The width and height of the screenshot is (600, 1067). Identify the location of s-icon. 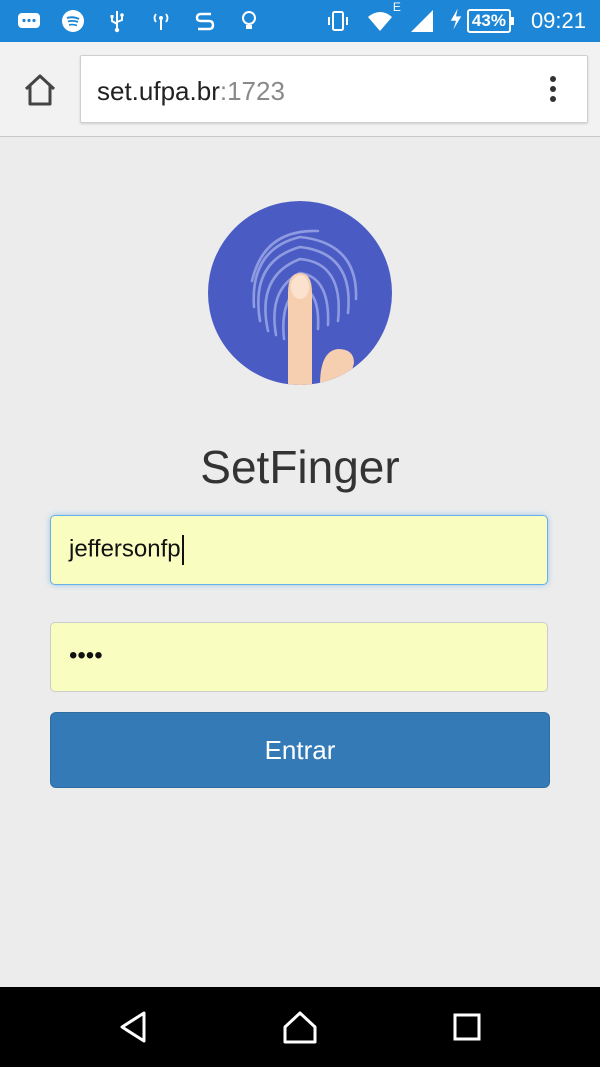
(205, 21).